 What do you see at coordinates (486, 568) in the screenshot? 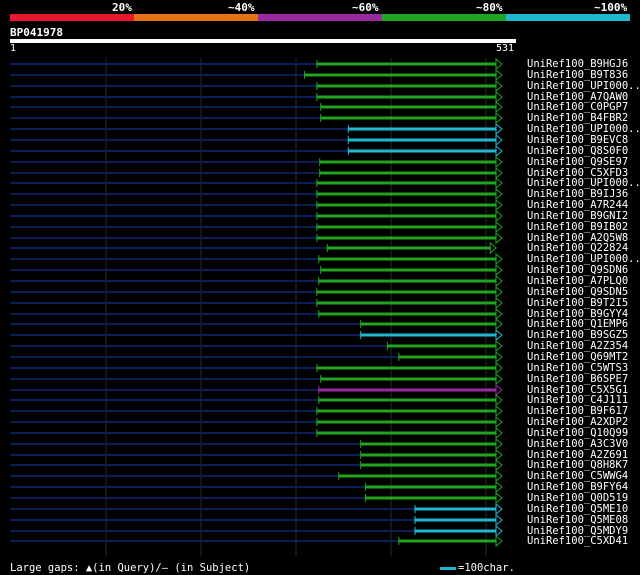
I see `scale-label: =100char.` at bounding box center [486, 568].